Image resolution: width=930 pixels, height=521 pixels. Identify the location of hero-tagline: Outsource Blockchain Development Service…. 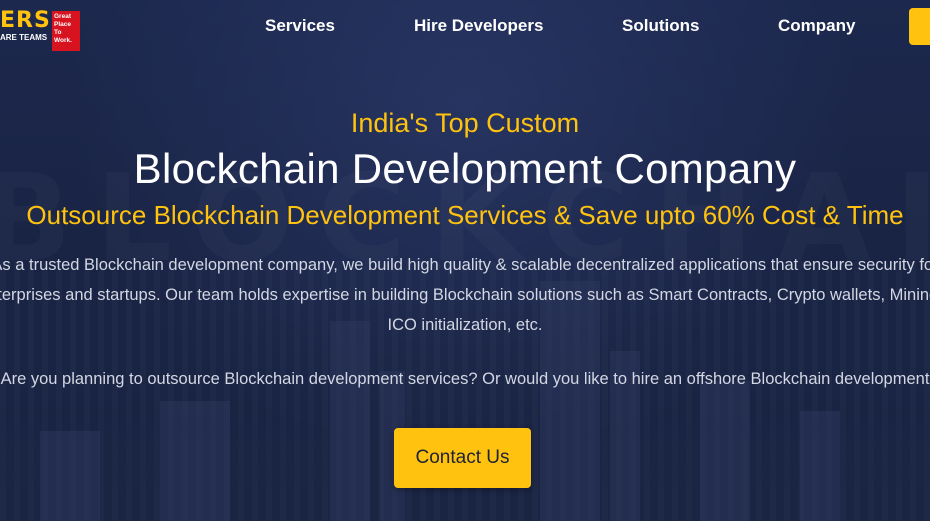
(465, 215).